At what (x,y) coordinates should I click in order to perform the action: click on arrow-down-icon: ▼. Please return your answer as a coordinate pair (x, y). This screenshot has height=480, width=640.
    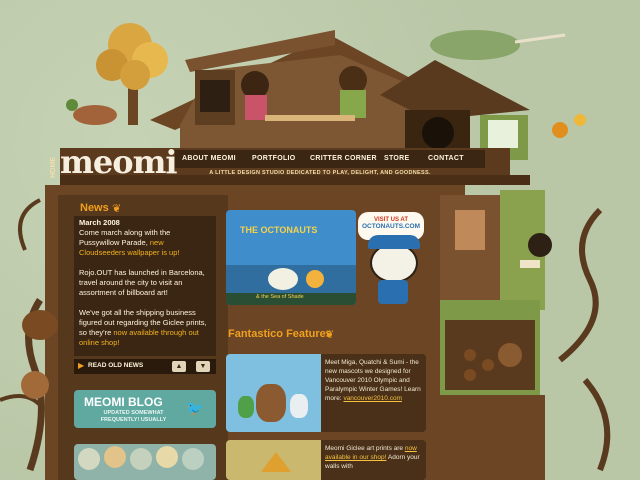
    Looking at the image, I should click on (203, 366).